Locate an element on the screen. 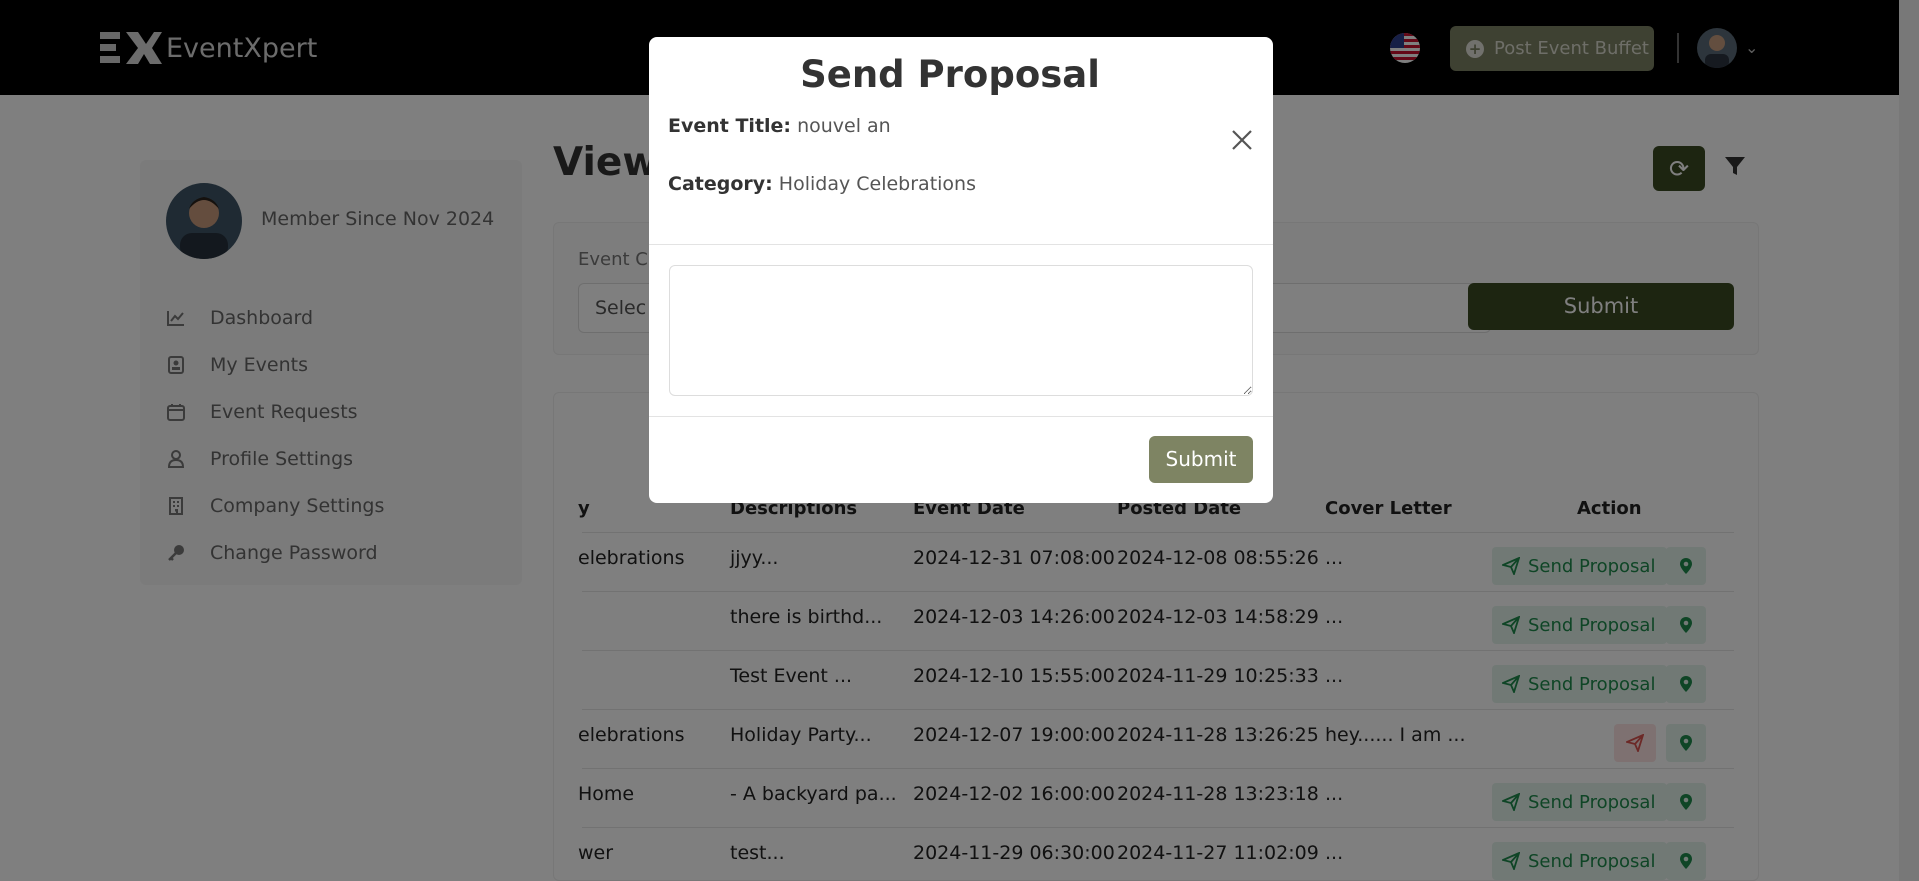 The width and height of the screenshot is (1919, 881). modal-category: Category: Holiday Celebrations is located at coordinates (822, 184).